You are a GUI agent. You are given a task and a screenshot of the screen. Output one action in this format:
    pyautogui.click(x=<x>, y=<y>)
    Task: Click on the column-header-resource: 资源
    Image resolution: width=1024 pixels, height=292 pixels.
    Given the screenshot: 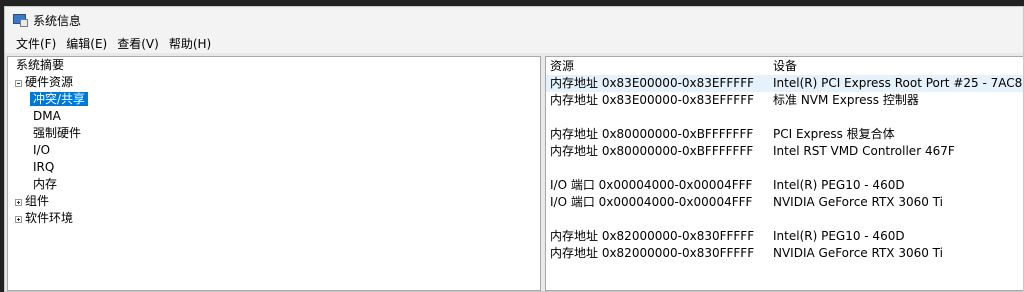 What is the action you would take?
    pyautogui.click(x=562, y=66)
    